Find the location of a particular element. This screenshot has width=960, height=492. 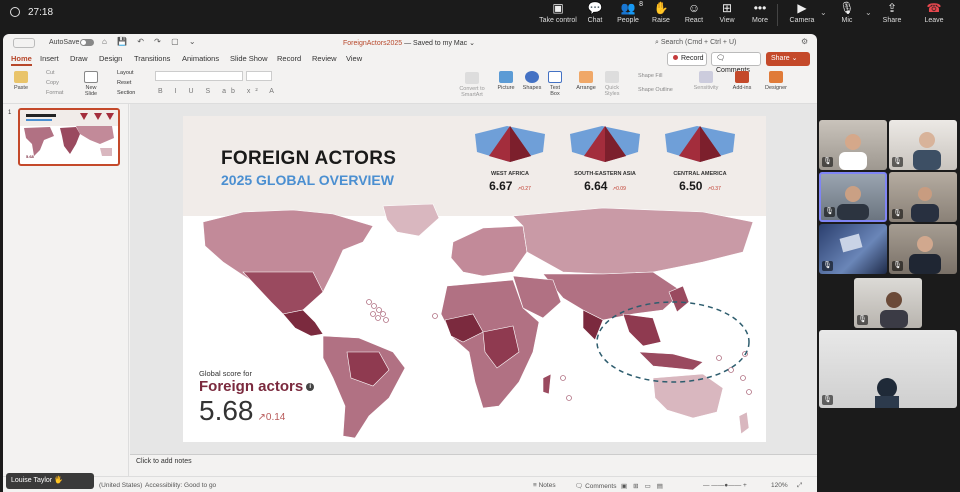

slide-title: FOREIGN ACTORS is located at coordinates (308, 159).